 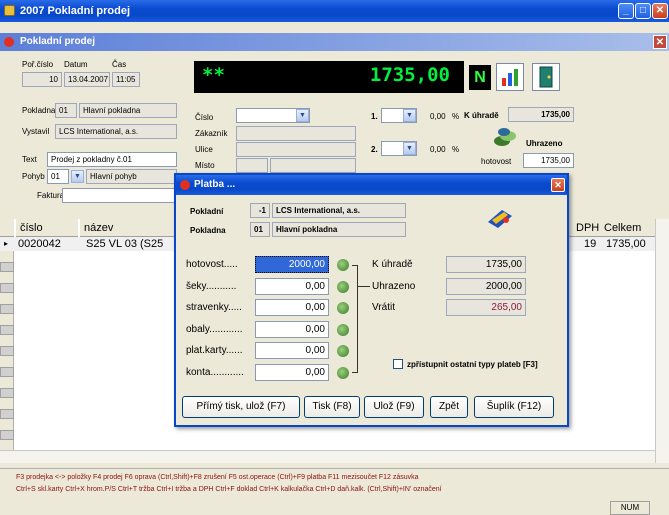 I want to click on save-button: Ulož (F9), so click(x=394, y=407).